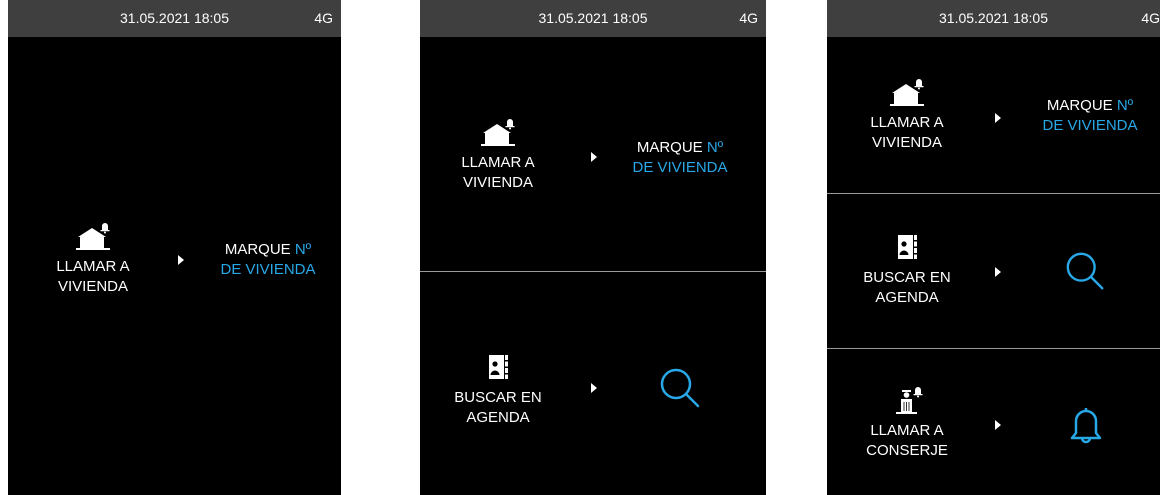 The height and width of the screenshot is (495, 1160). Describe the element at coordinates (1086, 425) in the screenshot. I see `bell-icon` at that location.